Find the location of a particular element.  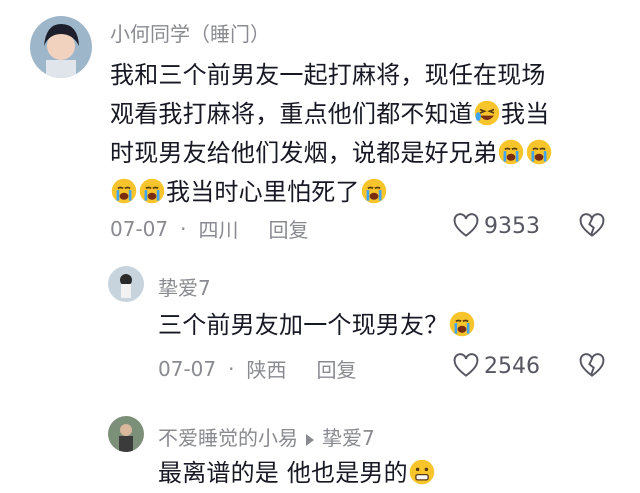

comment-meta: 07-07 · 陕西 回复 is located at coordinates (257, 368).